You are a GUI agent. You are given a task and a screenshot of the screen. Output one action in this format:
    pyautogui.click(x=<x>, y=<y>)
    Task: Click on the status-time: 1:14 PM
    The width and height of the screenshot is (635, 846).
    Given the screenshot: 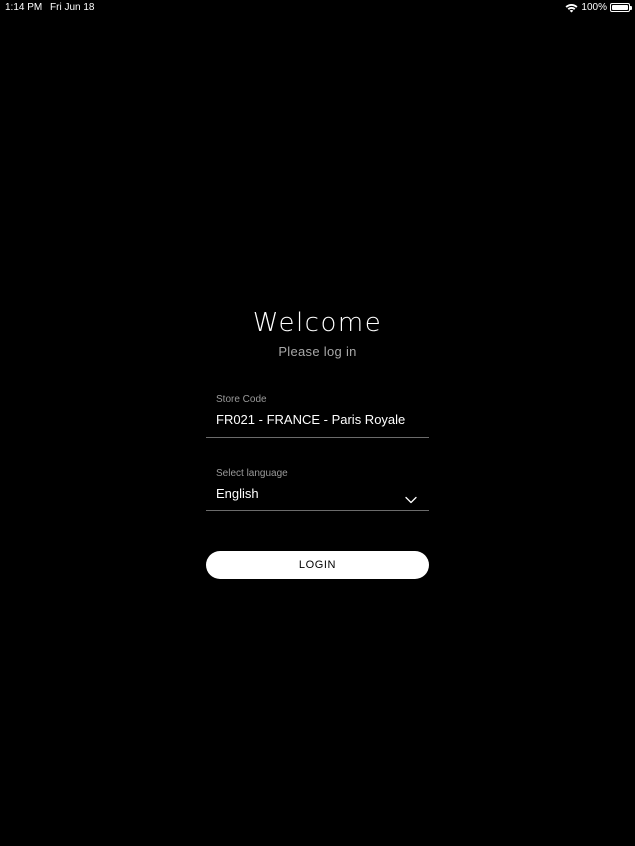 What is the action you would take?
    pyautogui.click(x=24, y=7)
    